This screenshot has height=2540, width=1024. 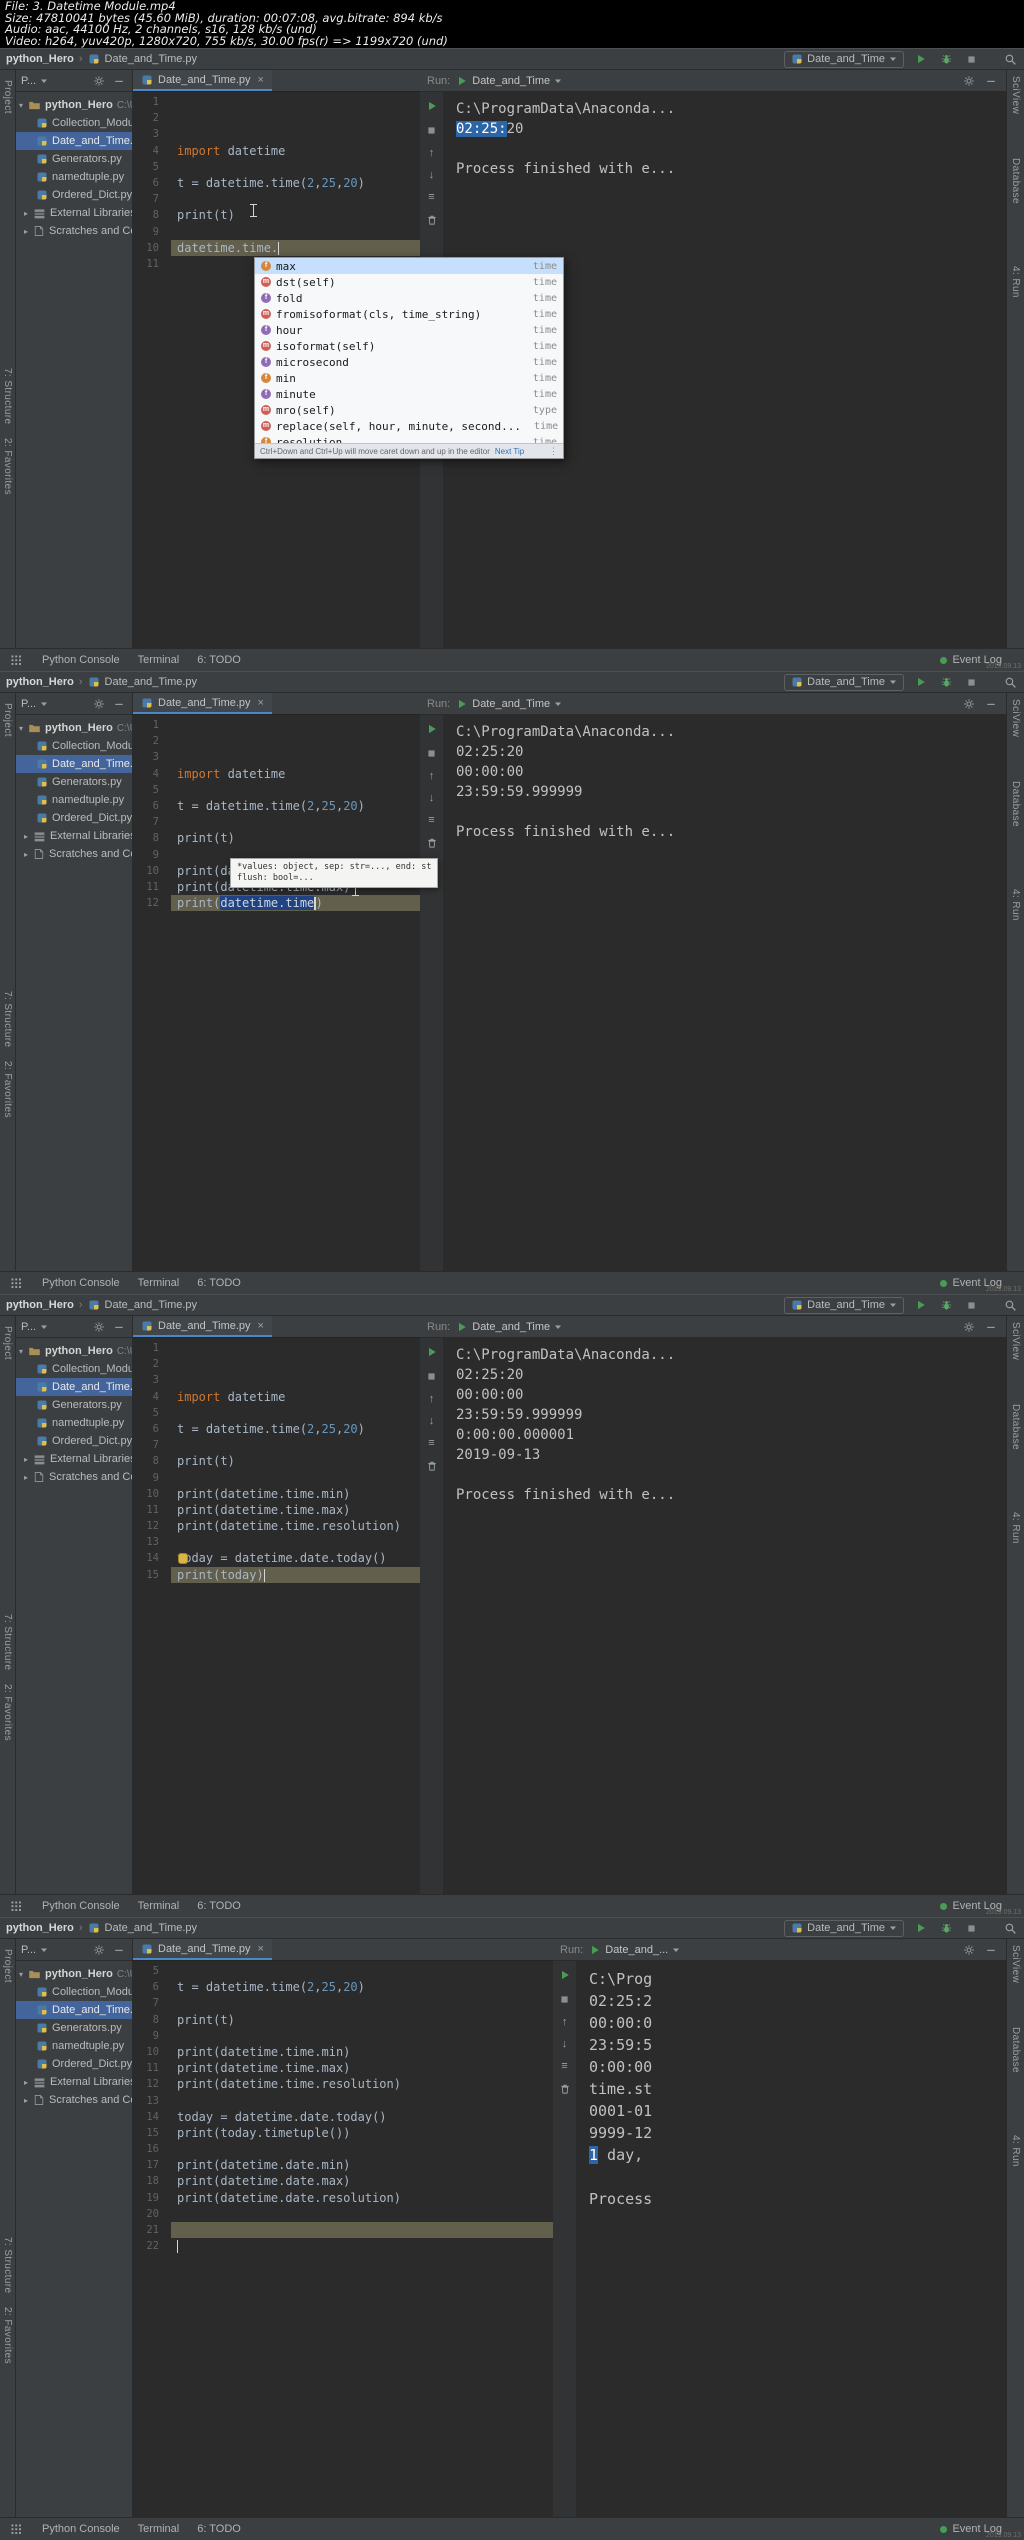 What do you see at coordinates (509, 451) in the screenshot?
I see `next-tip-link: Next Tip` at bounding box center [509, 451].